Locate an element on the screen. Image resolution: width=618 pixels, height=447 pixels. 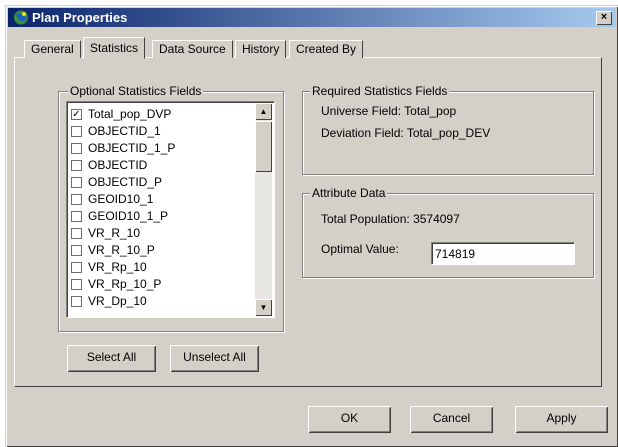
attribute-data-legend: Attribute Data is located at coordinates (349, 193).